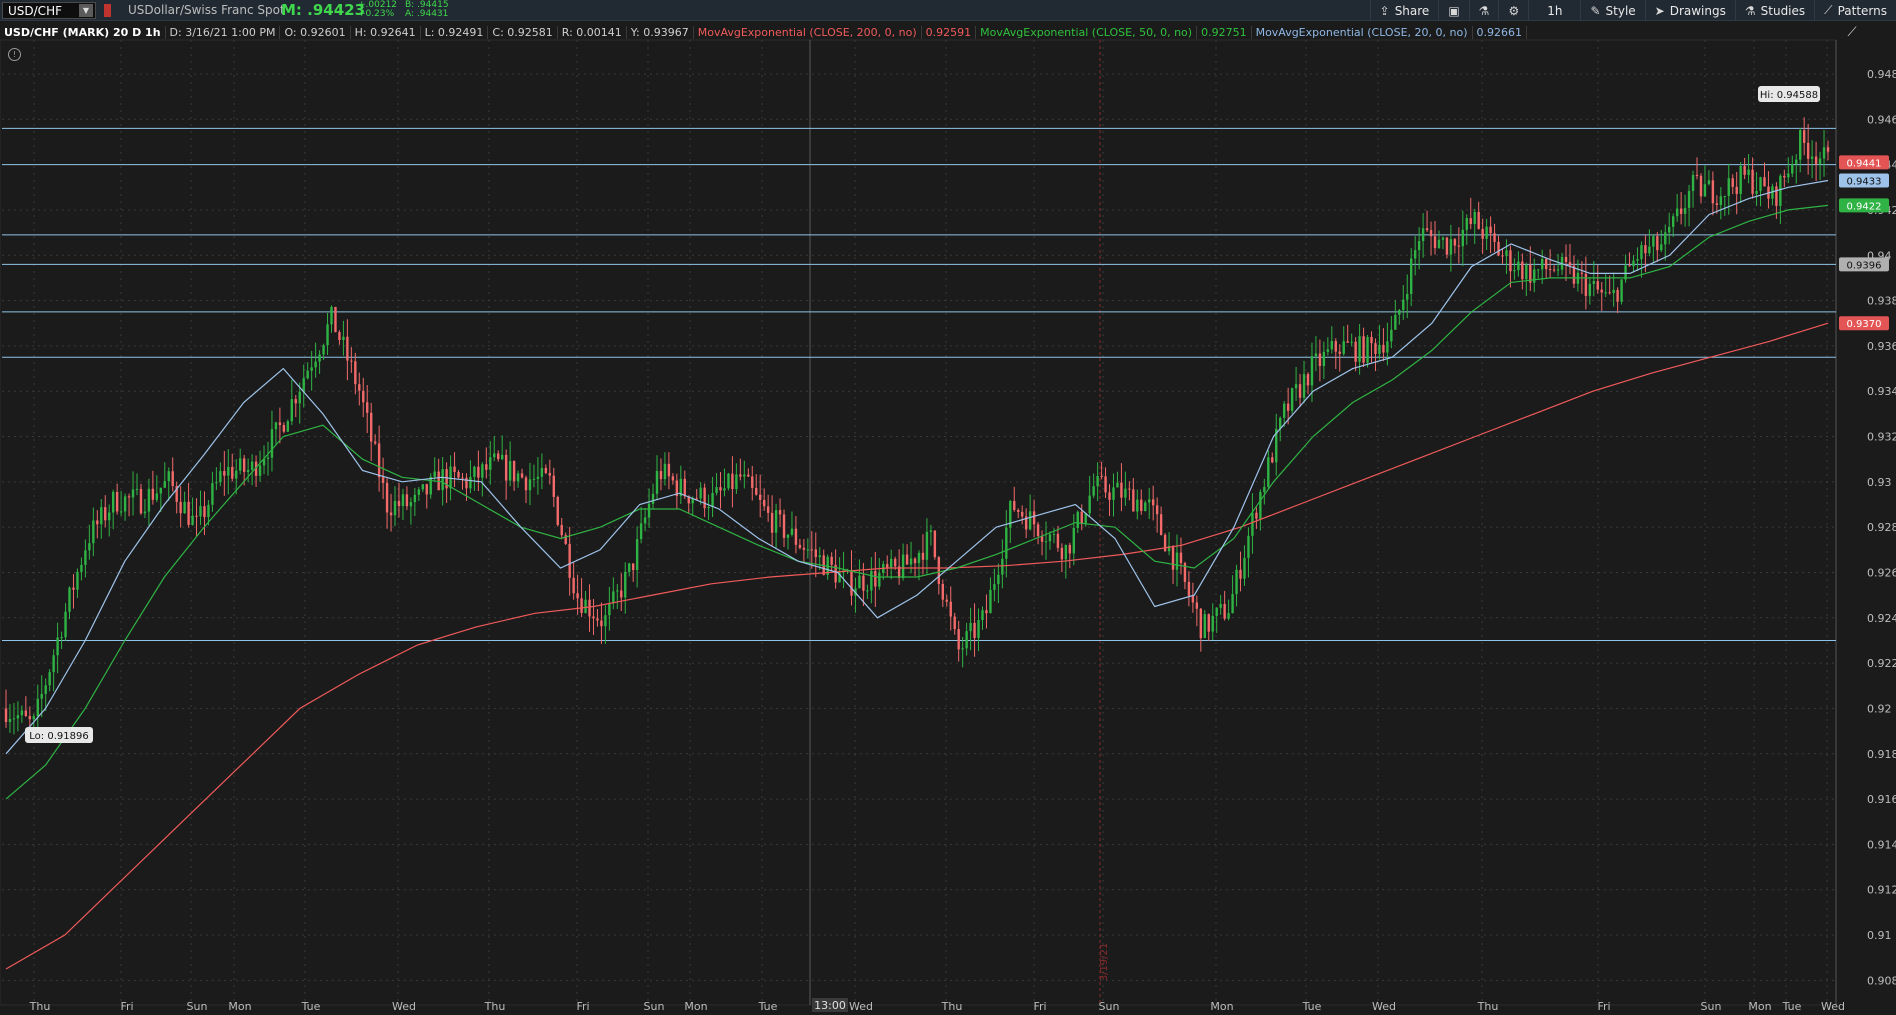 This screenshot has height=1015, width=1896. I want to click on ema20-label: MovAvgExponential (CLOSE, 20, 0, no), so click(1362, 32).